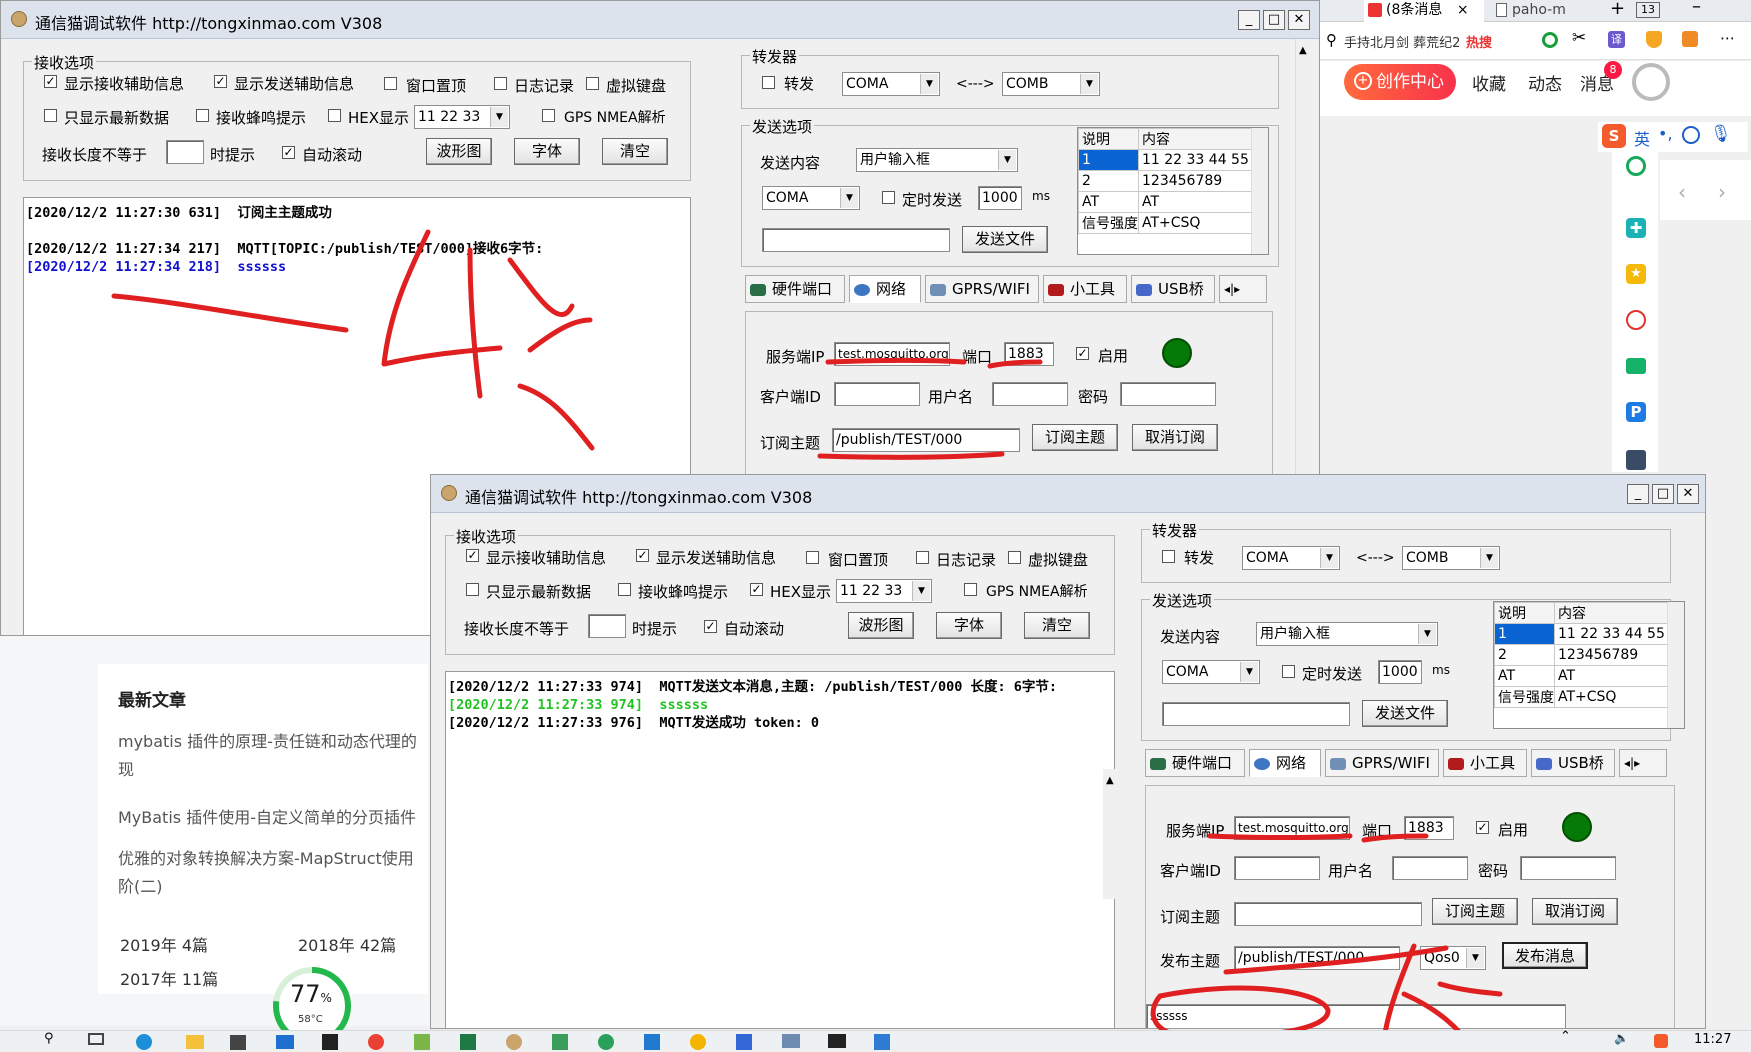  Describe the element at coordinates (238, 1042) in the screenshot. I see `store-icon` at that location.